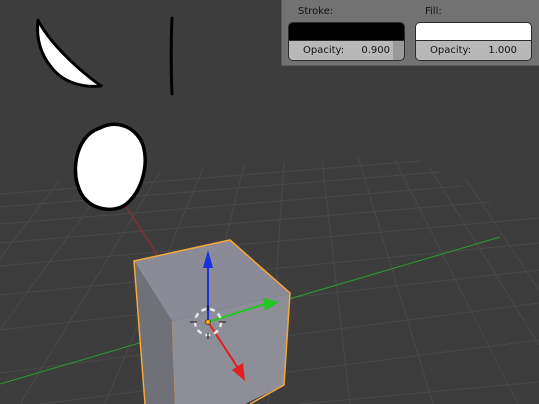  What do you see at coordinates (473, 51) in the screenshot?
I see `fill-opacity-slider: Opacity: 1.000` at bounding box center [473, 51].